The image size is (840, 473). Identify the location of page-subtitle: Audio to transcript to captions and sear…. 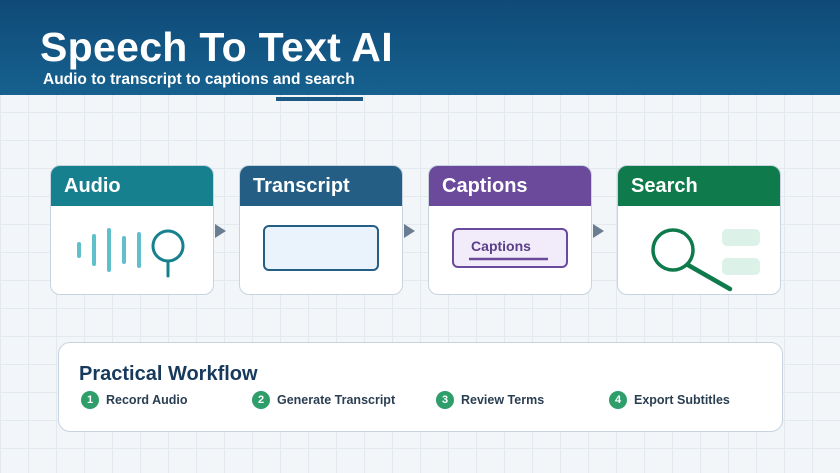
(199, 79).